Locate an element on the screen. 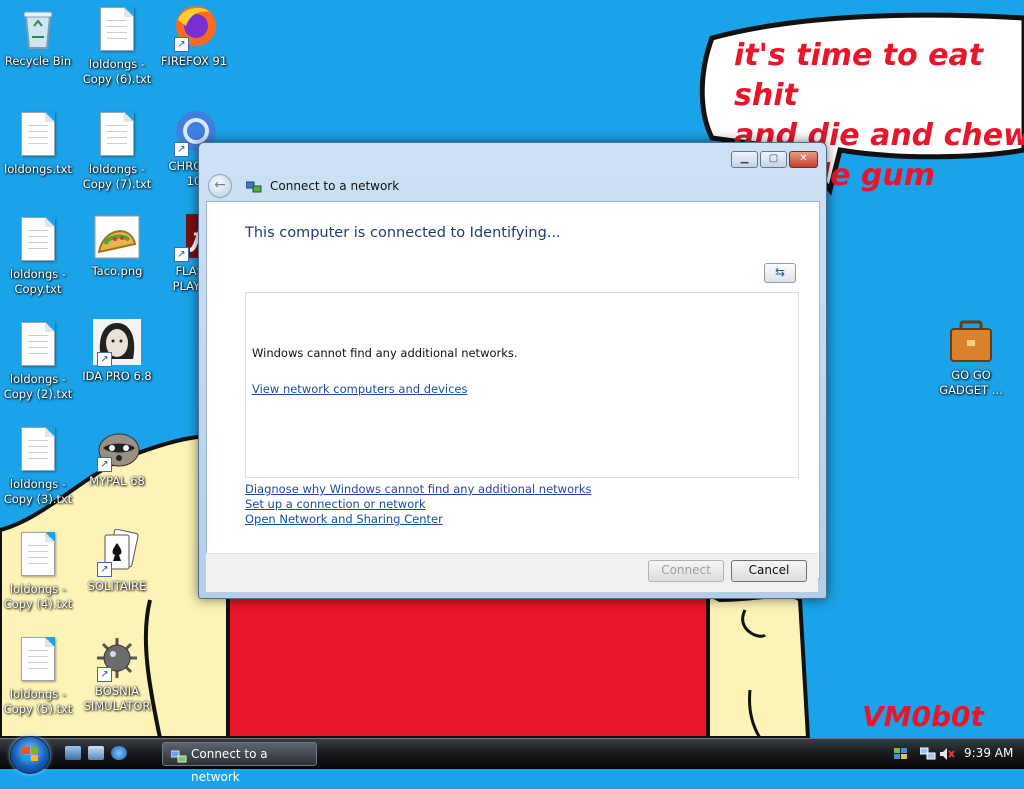  desktop-icon-label: Recycle Bin is located at coordinates (38, 61).